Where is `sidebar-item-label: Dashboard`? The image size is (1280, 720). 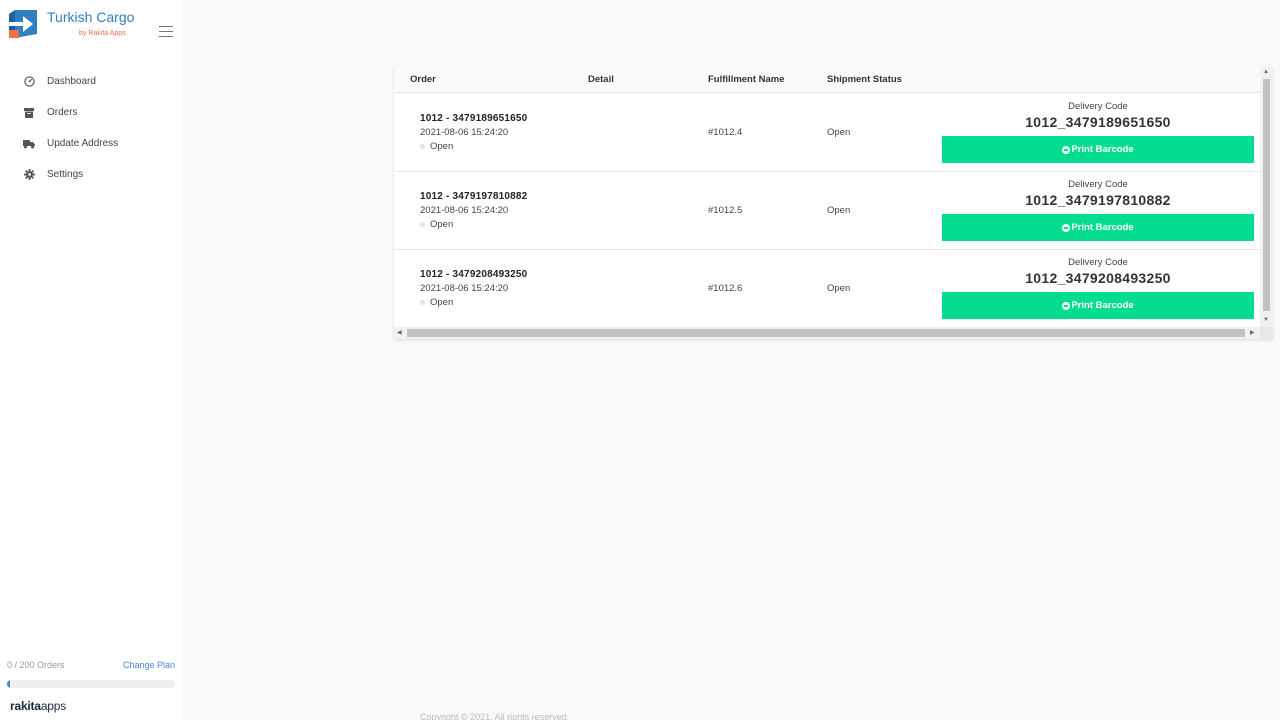 sidebar-item-label: Dashboard is located at coordinates (71, 81).